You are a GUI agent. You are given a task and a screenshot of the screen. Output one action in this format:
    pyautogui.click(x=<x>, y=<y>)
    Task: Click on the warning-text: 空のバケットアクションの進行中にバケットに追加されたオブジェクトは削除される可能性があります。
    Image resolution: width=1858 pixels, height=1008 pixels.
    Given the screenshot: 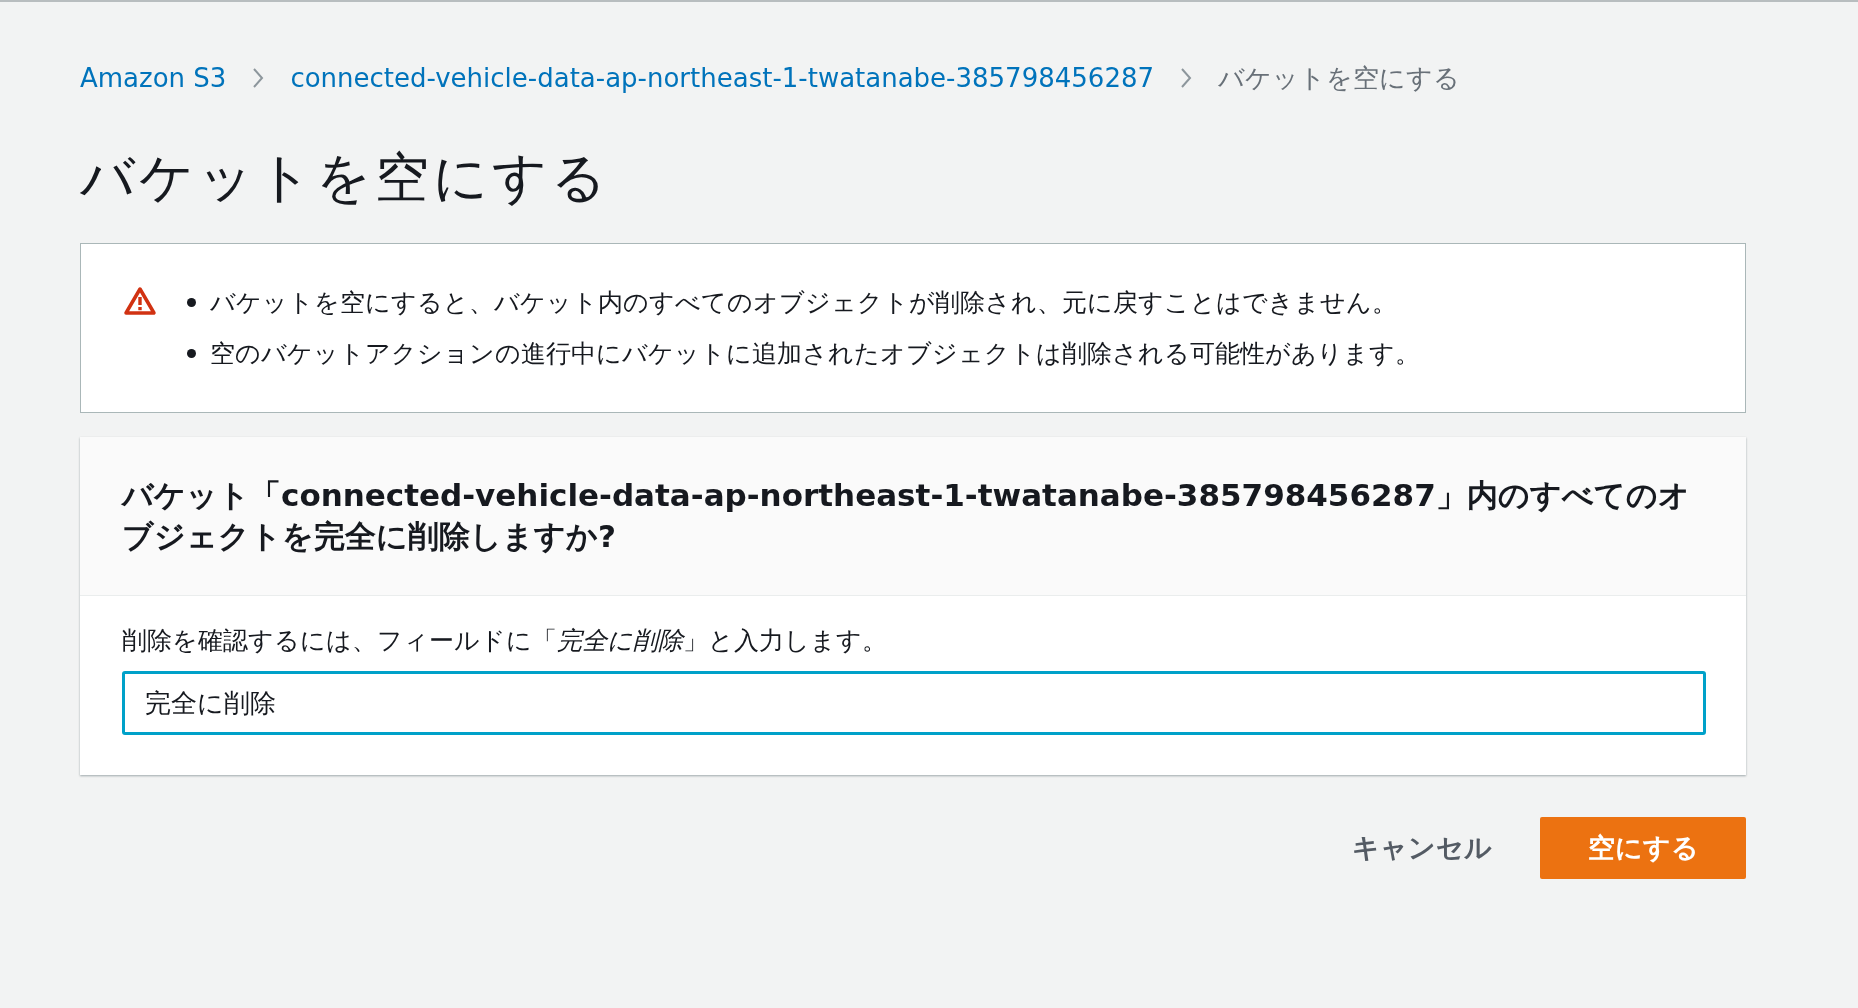 What is the action you would take?
    pyautogui.click(x=815, y=354)
    